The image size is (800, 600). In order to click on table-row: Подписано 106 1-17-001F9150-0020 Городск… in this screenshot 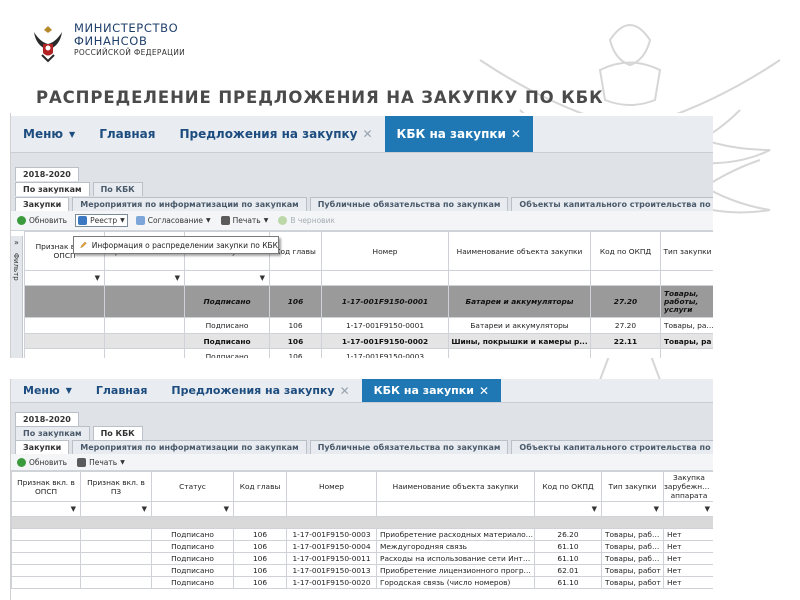, I will do `click(362, 582)`.